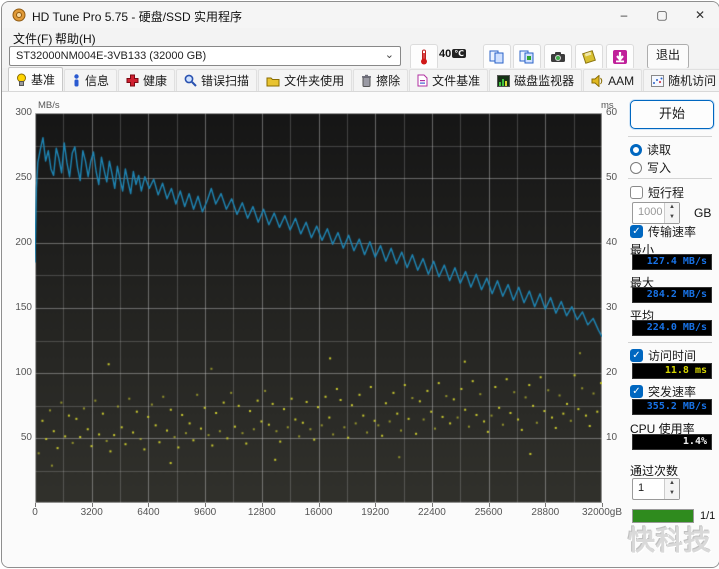 The image size is (719, 569). I want to click on pass-count-stepper: 1 ▲ ▼, so click(656, 489).